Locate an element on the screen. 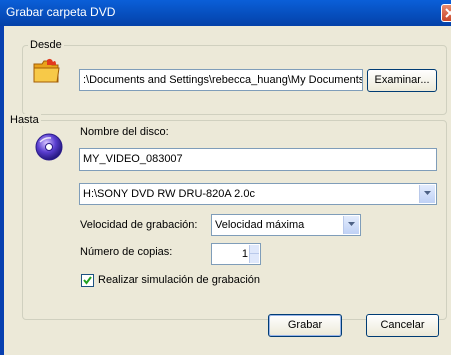  simulation-checkbox is located at coordinates (87, 280).